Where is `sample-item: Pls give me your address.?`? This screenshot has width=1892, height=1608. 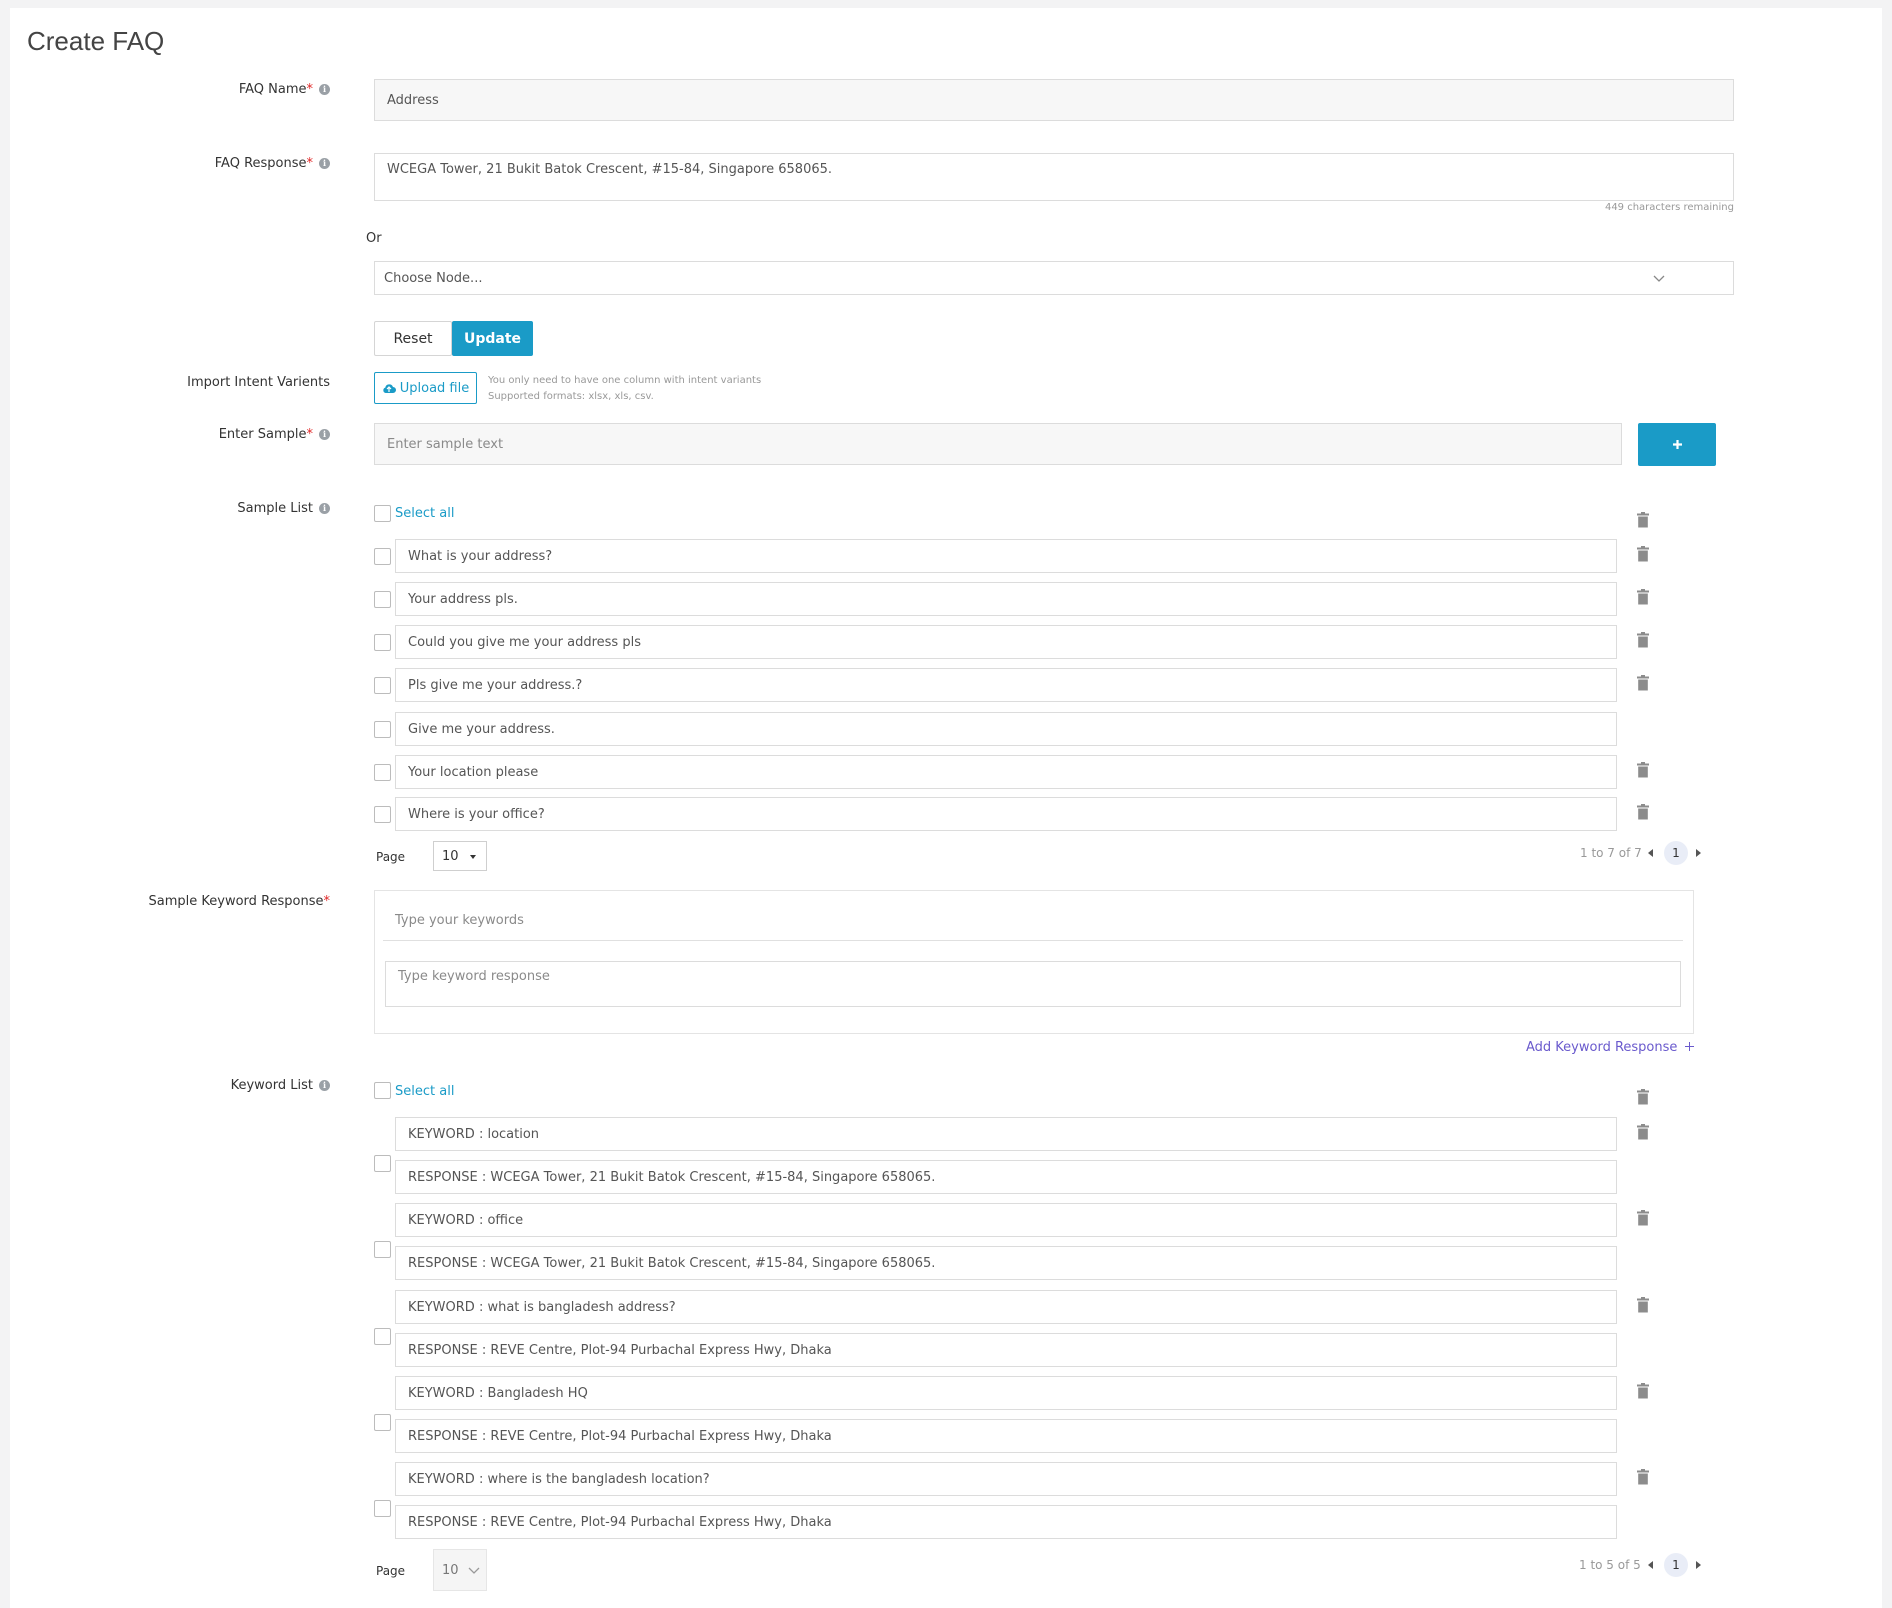 sample-item: Pls give me your address.? is located at coordinates (1006, 685).